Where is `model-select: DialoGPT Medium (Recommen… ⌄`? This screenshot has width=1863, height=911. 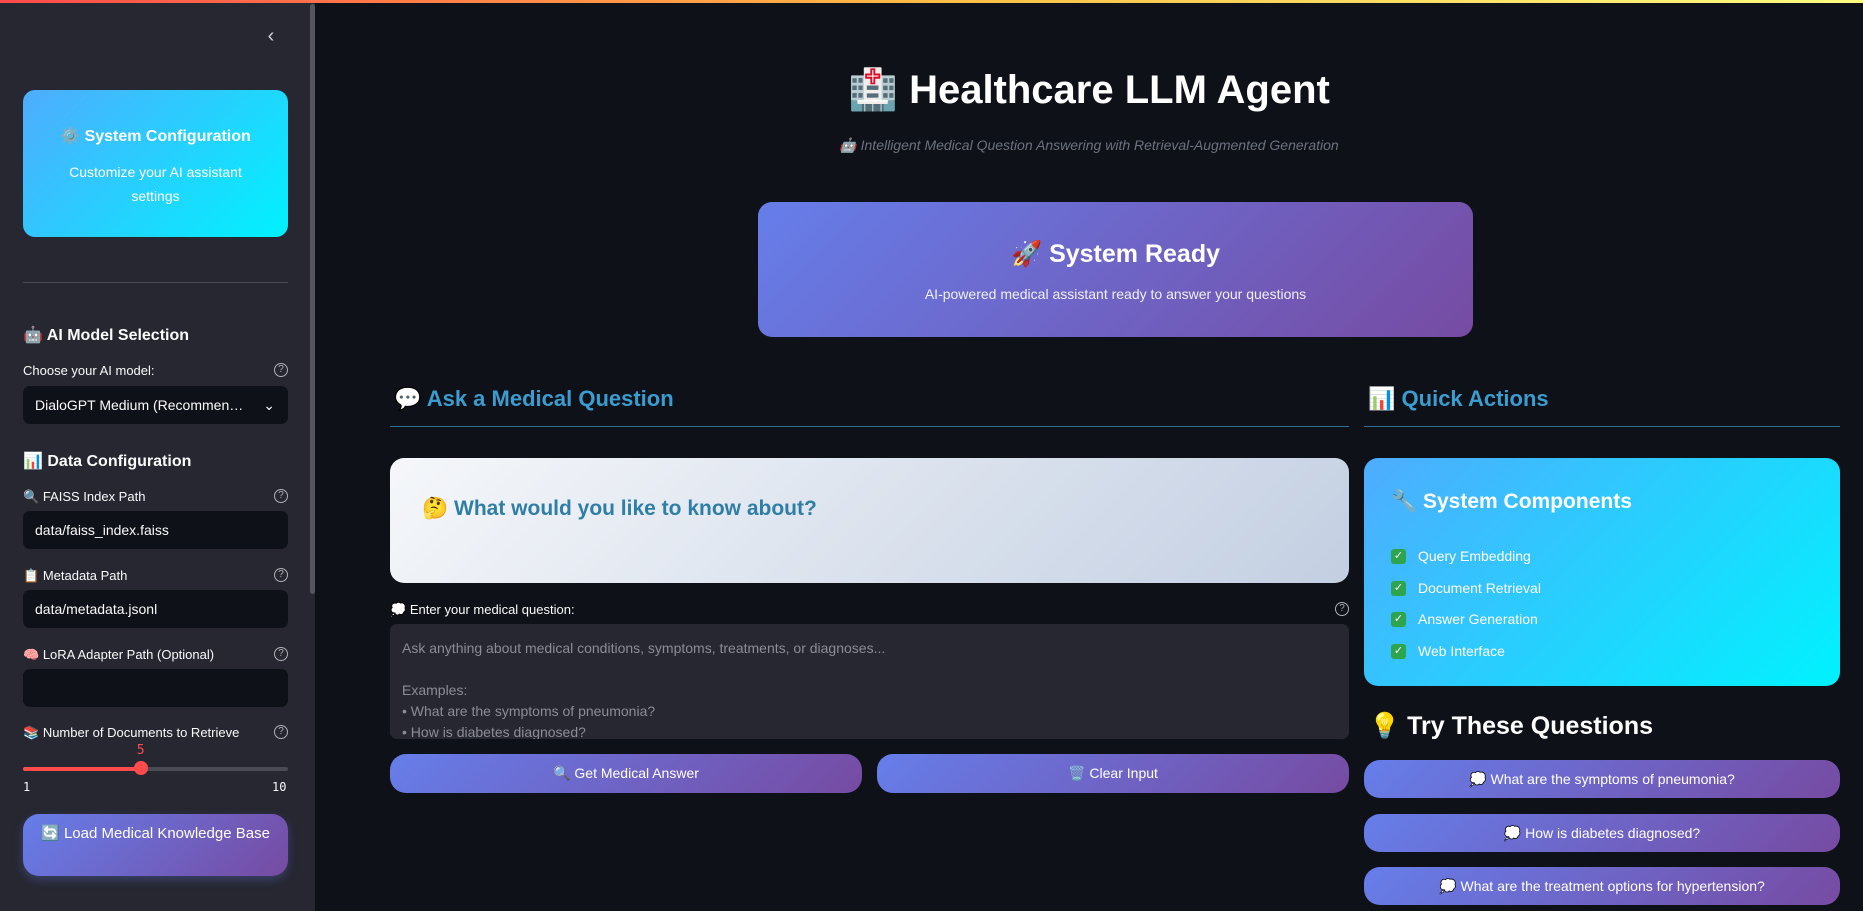 model-select: DialoGPT Medium (Recommen… ⌄ is located at coordinates (155, 405).